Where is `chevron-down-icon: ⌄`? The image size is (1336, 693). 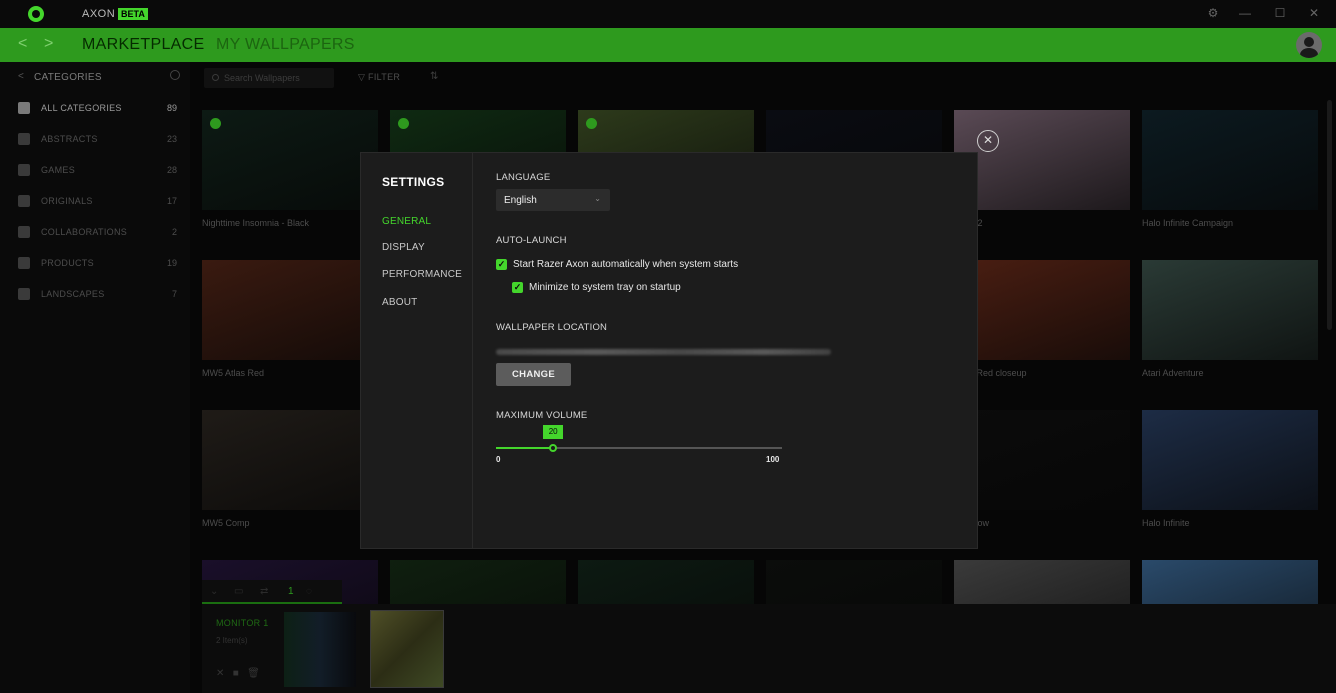
chevron-down-icon: ⌄ is located at coordinates (214, 591).